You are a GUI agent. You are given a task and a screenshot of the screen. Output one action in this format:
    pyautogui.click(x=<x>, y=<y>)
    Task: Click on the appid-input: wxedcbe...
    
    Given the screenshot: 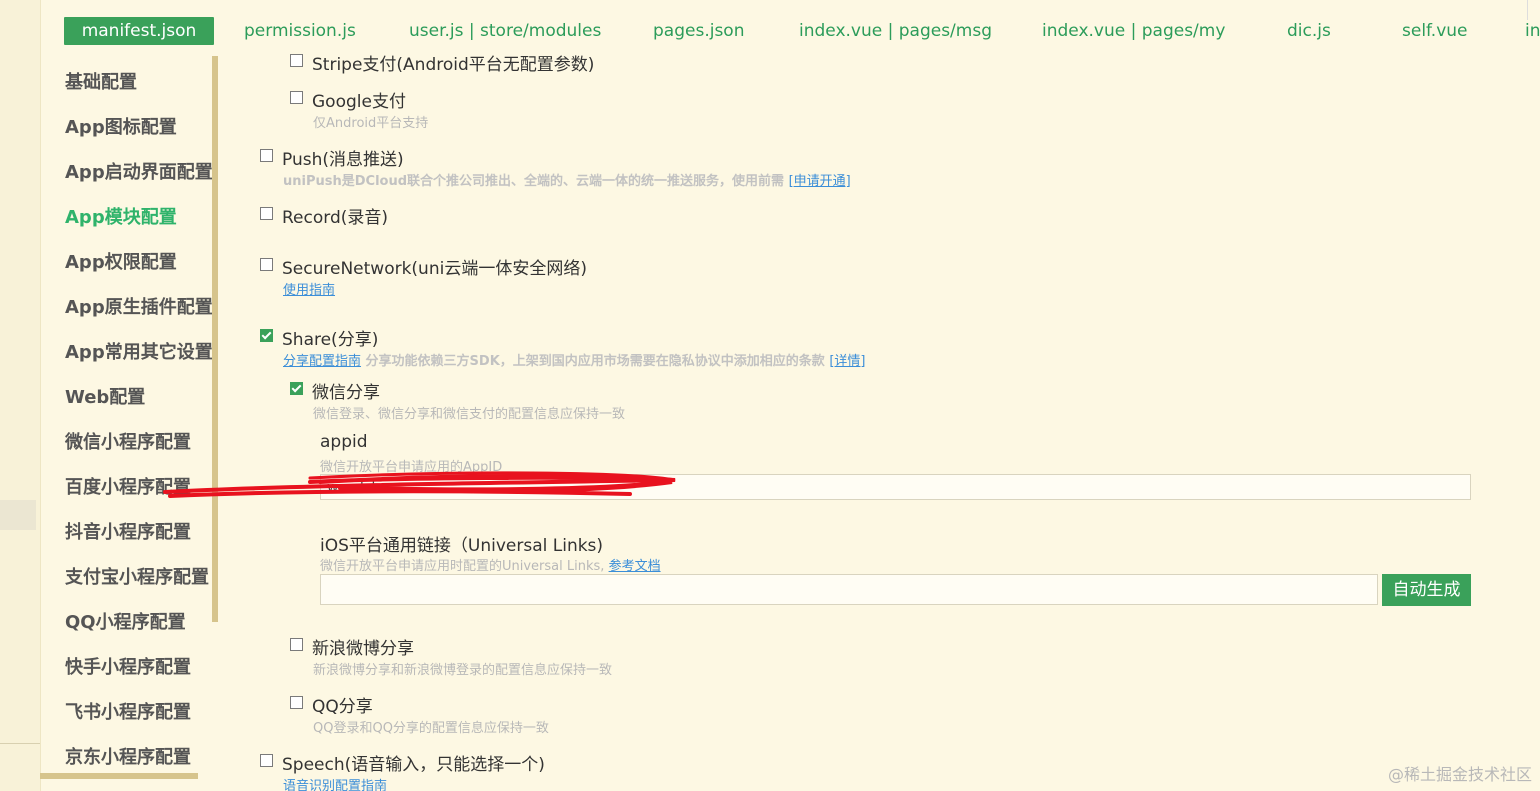 What is the action you would take?
    pyautogui.click(x=895, y=487)
    